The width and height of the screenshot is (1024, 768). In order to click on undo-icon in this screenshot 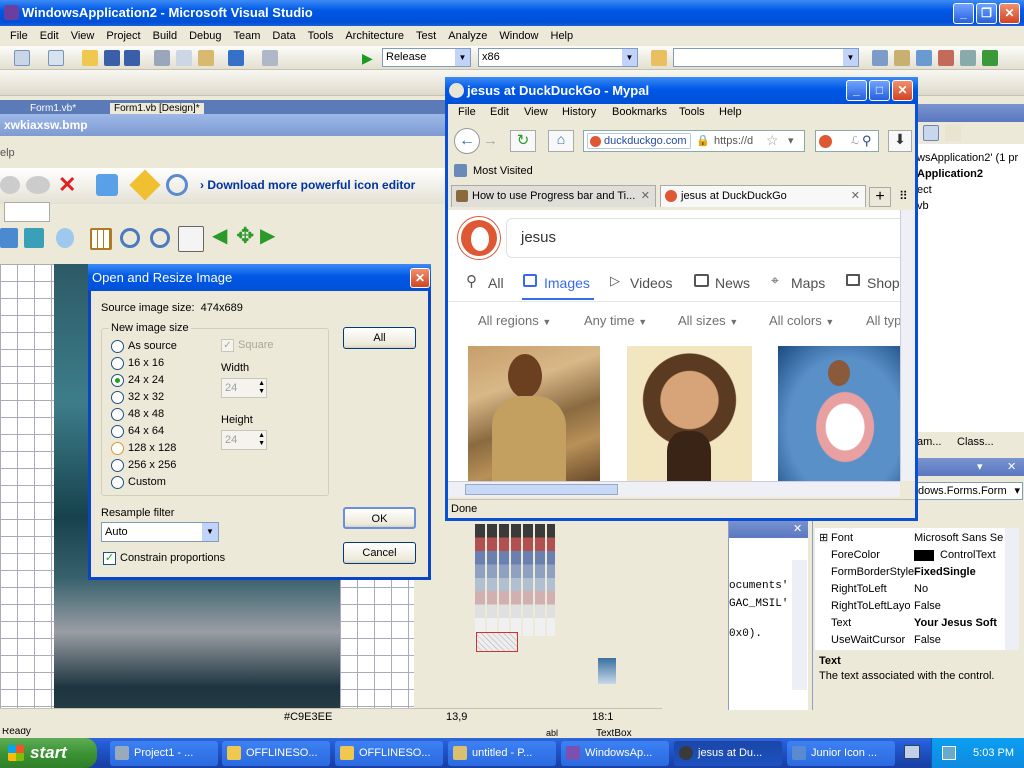, I will do `click(236, 58)`.